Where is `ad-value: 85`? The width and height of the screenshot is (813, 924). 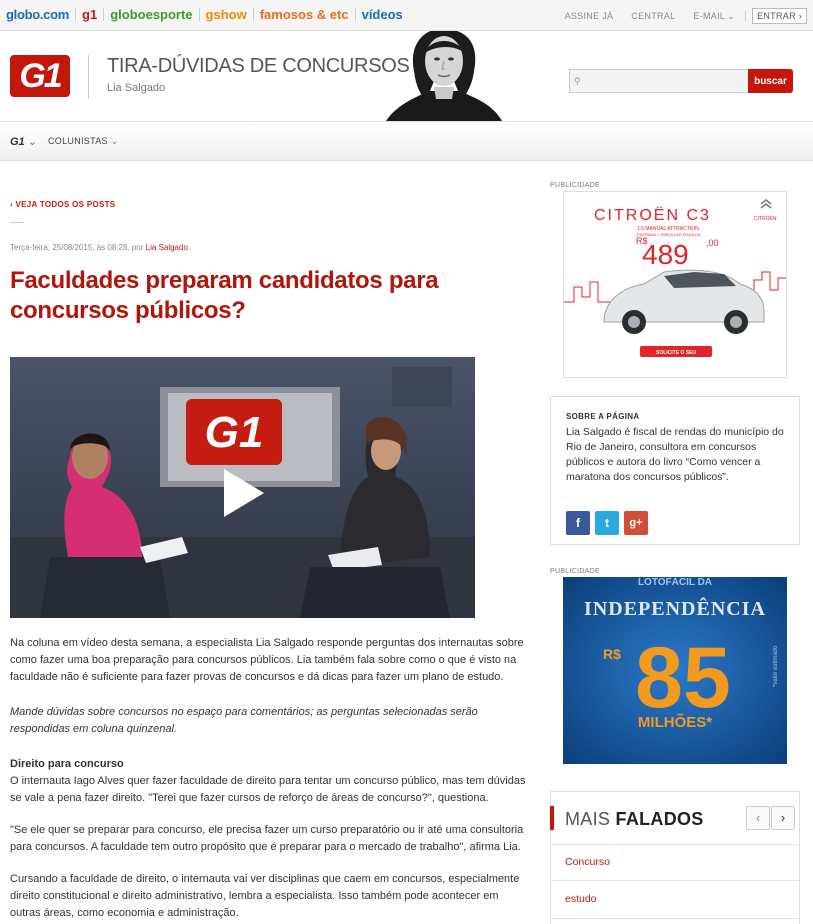 ad-value: 85 is located at coordinates (683, 678).